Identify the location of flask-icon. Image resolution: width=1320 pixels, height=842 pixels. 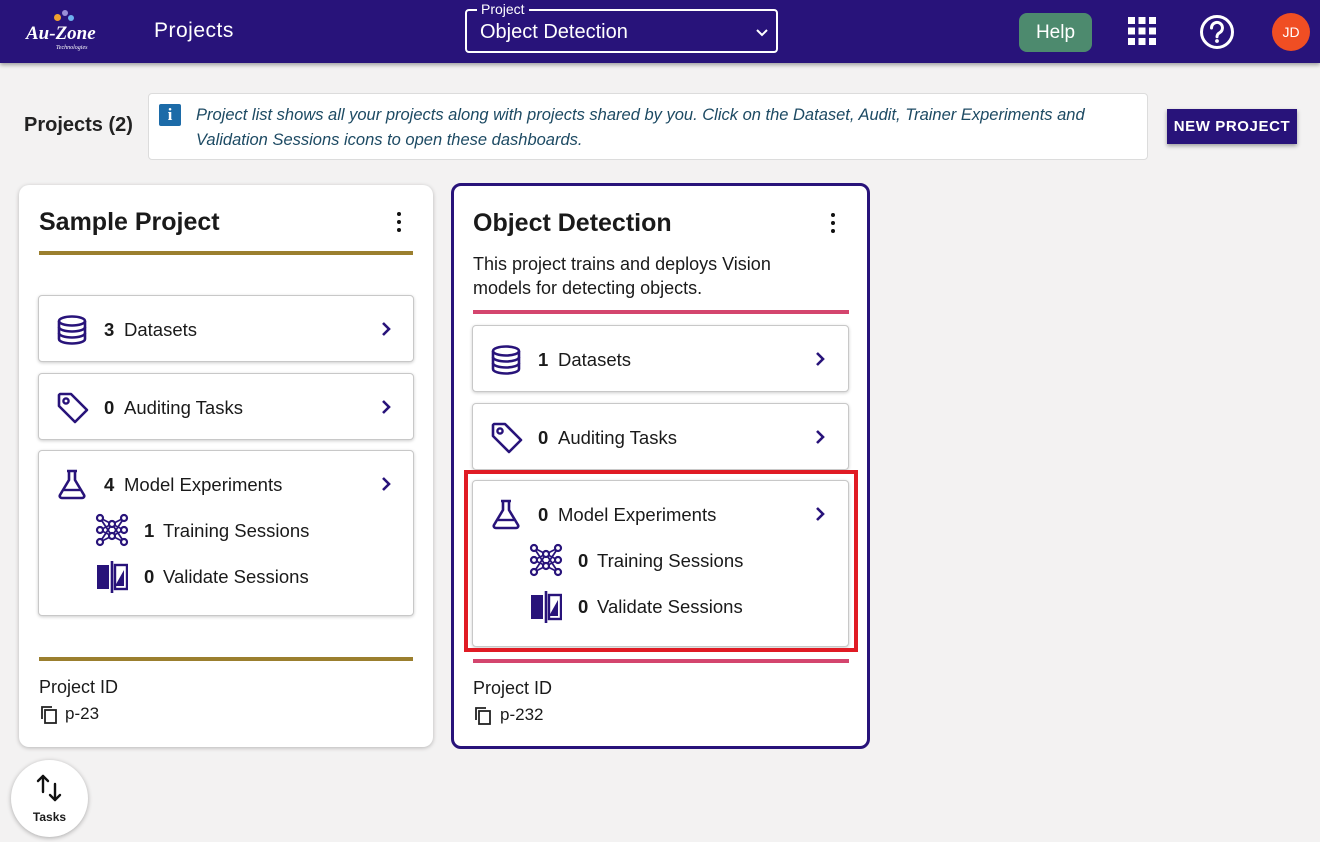
(72, 484).